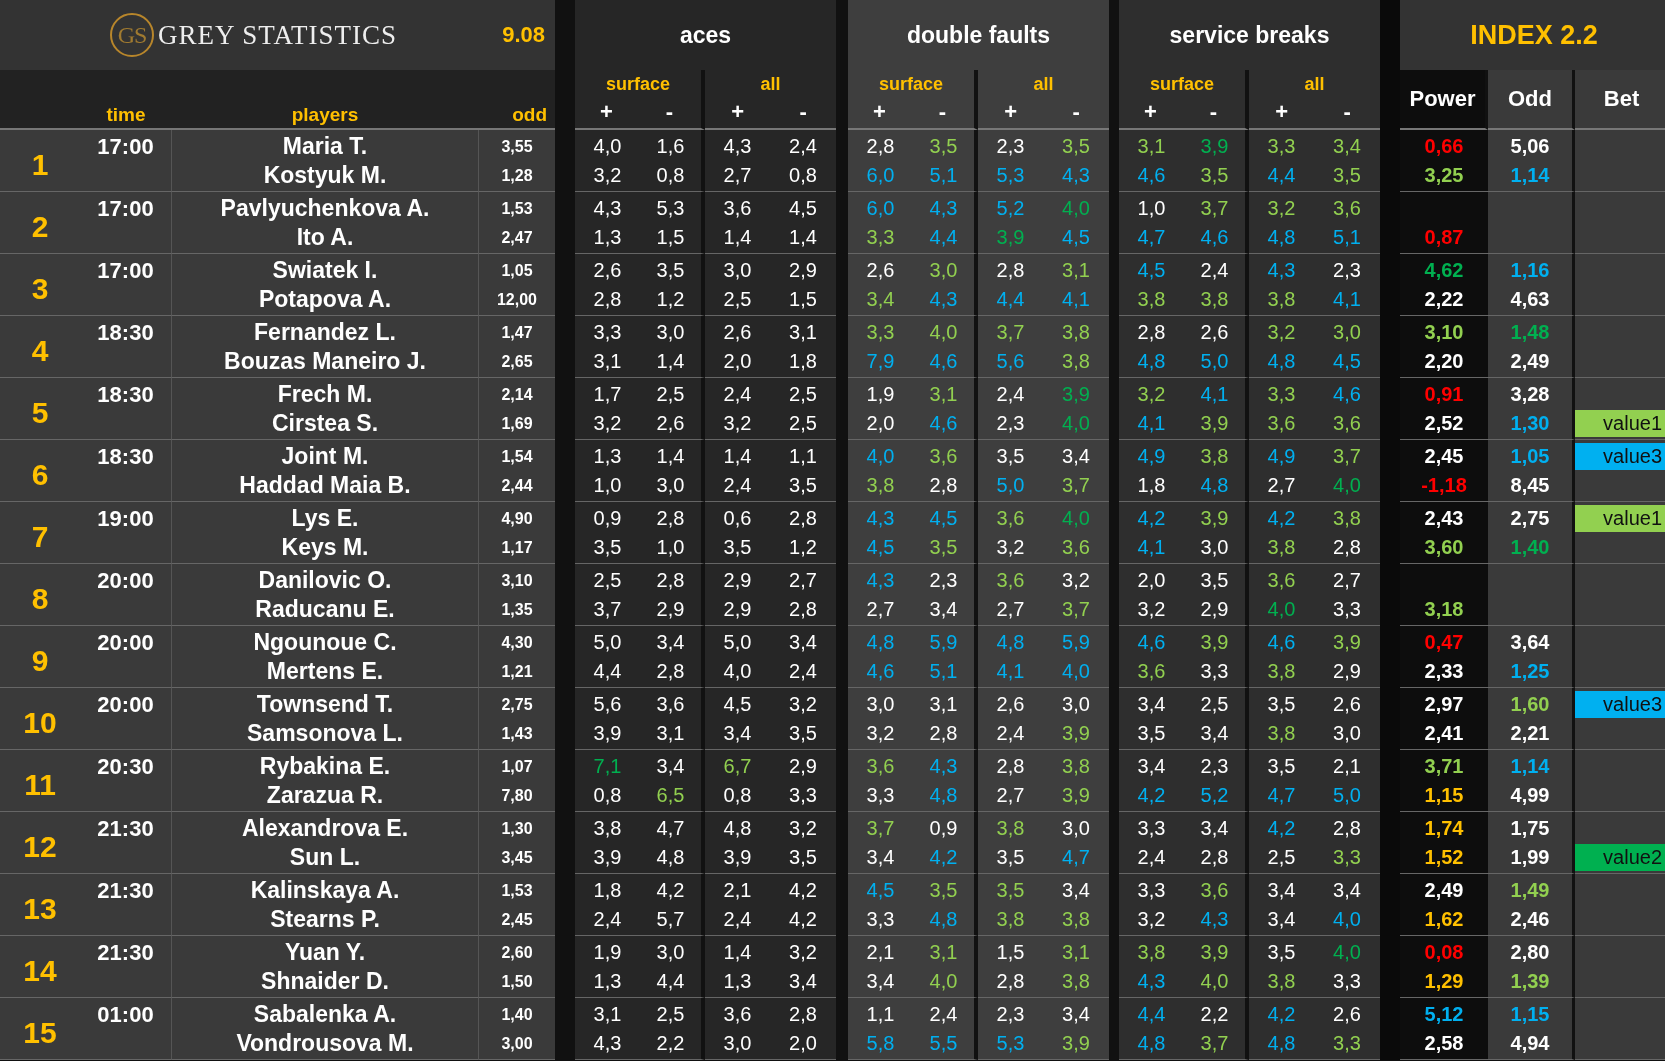 This screenshot has height=1061, width=1665. Describe the element at coordinates (1530, 332) in the screenshot. I see `index-odd: 1,48` at that location.